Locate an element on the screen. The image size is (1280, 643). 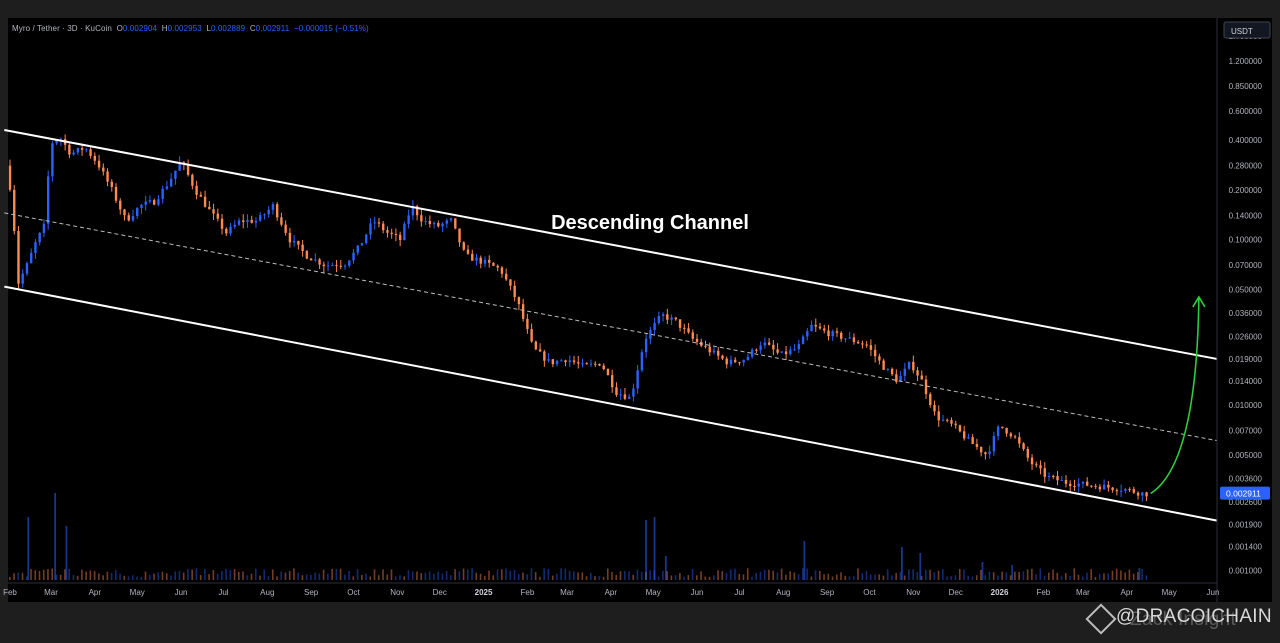
time-tick-label: Dec is located at coordinates (440, 592).